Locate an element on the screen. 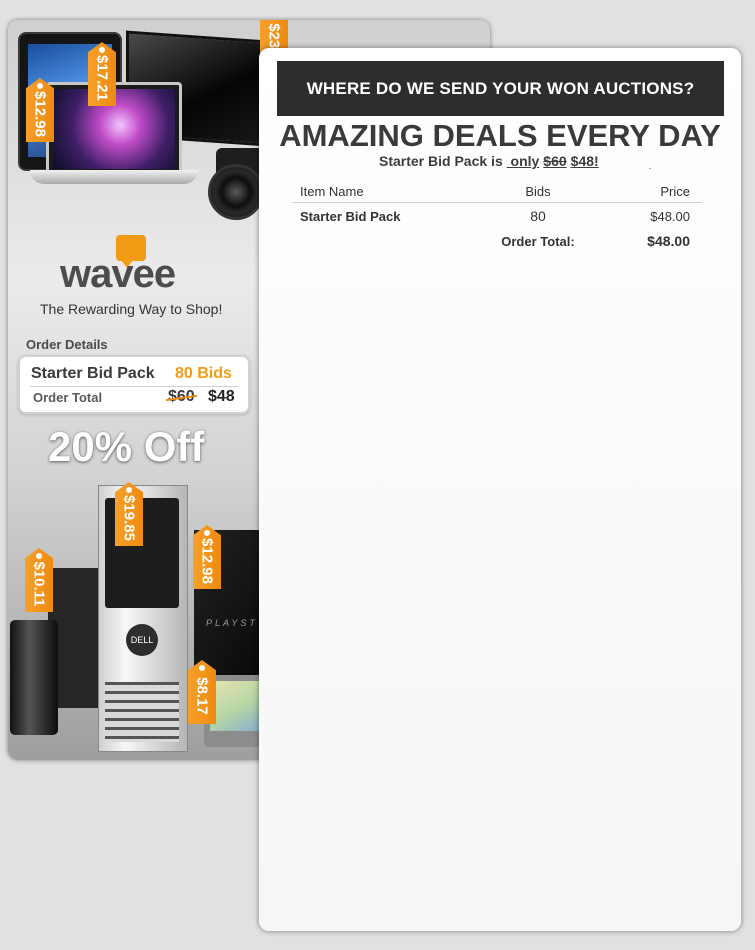 Image resolution: width=755 pixels, height=950 pixels. price-tag-pc: $19.85 is located at coordinates (129, 514).